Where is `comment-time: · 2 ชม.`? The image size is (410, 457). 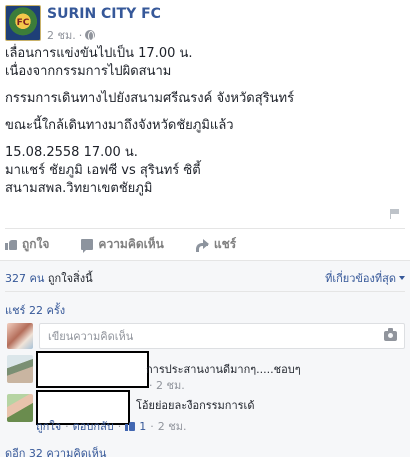 comment-time: · 2 ชม. is located at coordinates (167, 385).